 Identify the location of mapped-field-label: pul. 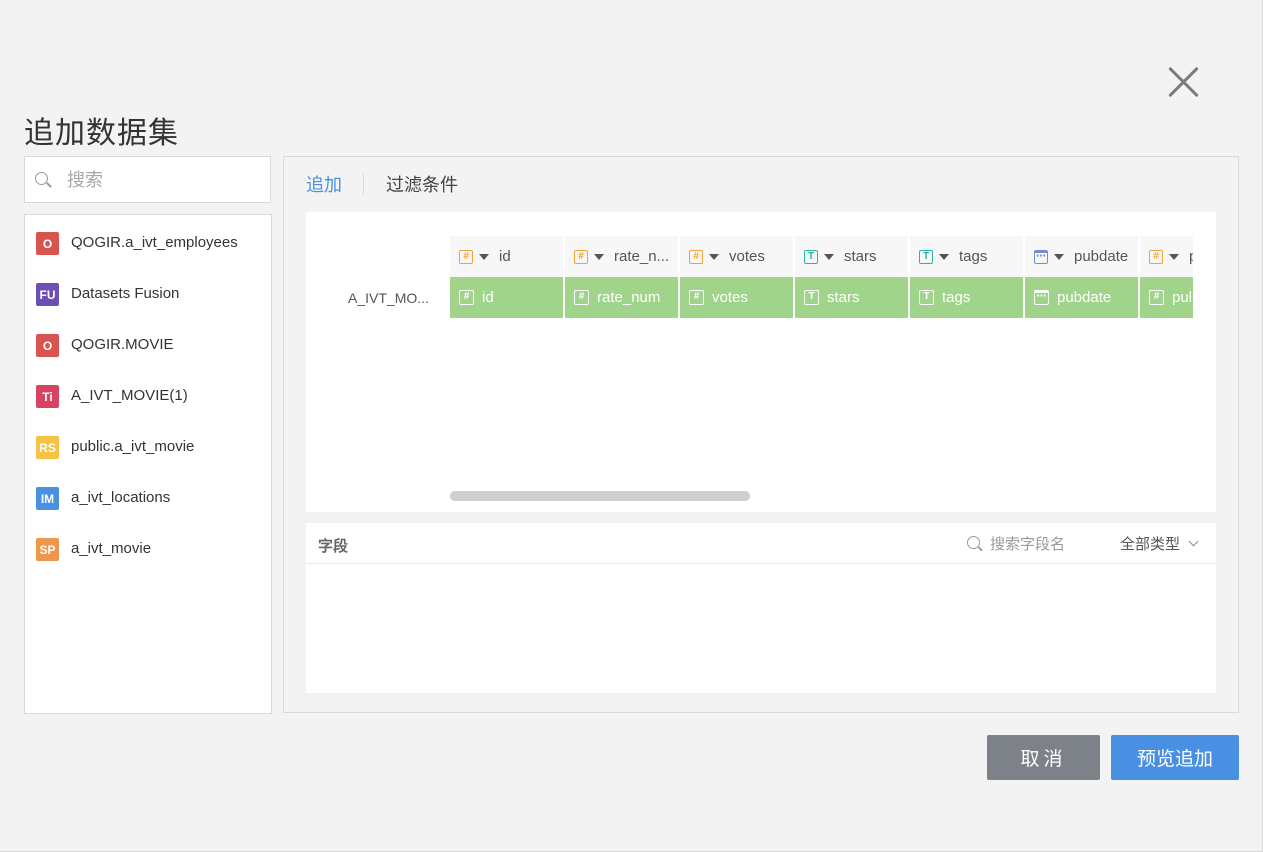
(1182, 297).